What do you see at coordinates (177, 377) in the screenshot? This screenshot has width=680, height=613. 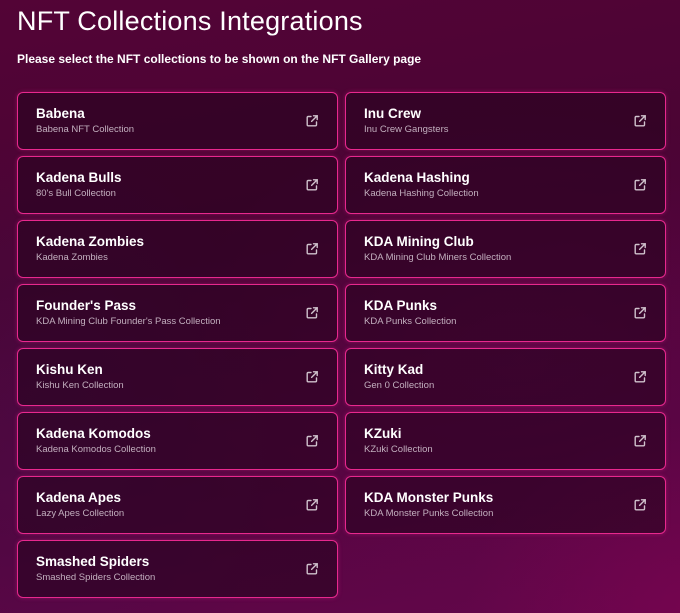 I see `collection-card-kishu-ken: Kishu Ken Kishu Ken Collection` at bounding box center [177, 377].